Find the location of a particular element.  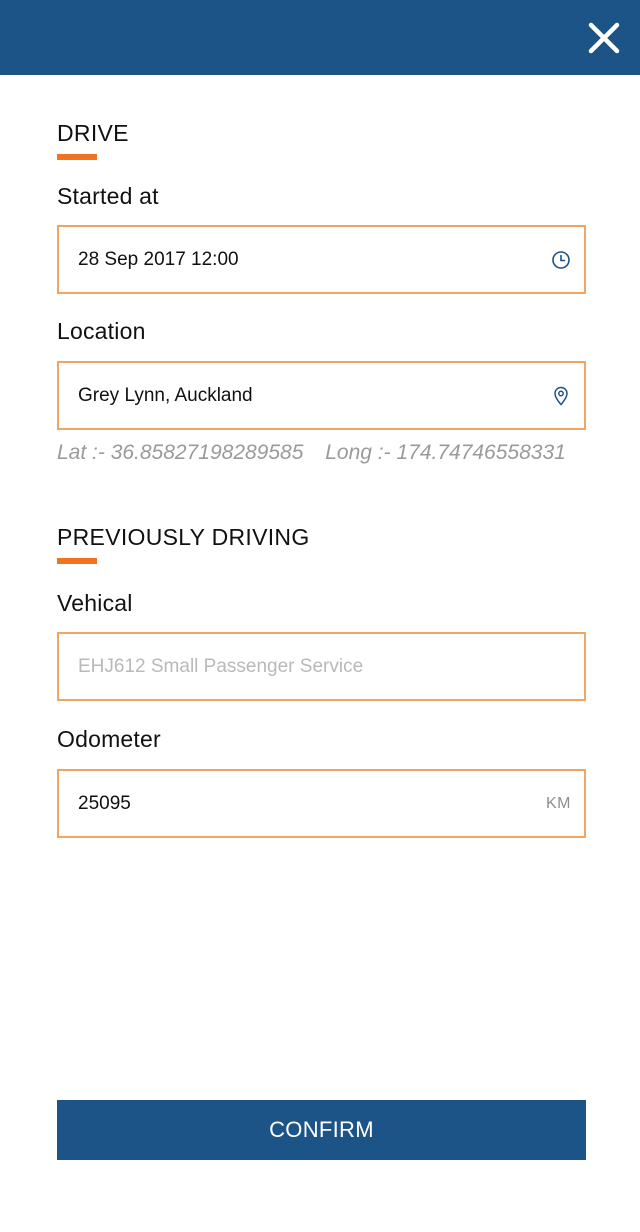

previously-driving-title-underline is located at coordinates (77, 561).